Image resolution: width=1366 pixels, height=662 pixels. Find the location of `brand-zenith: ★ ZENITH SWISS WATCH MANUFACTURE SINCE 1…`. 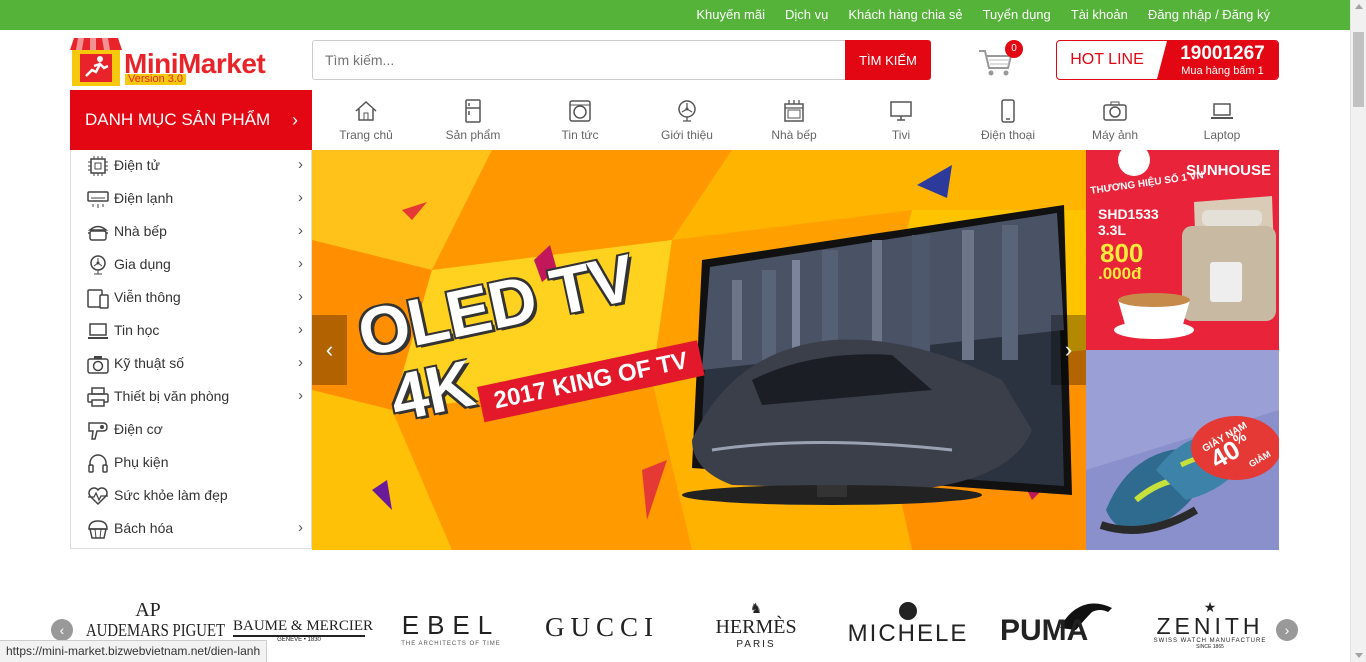

brand-zenith: ★ ZENITH SWISS WATCH MANUFACTURE SINCE 1… is located at coordinates (1210, 625).